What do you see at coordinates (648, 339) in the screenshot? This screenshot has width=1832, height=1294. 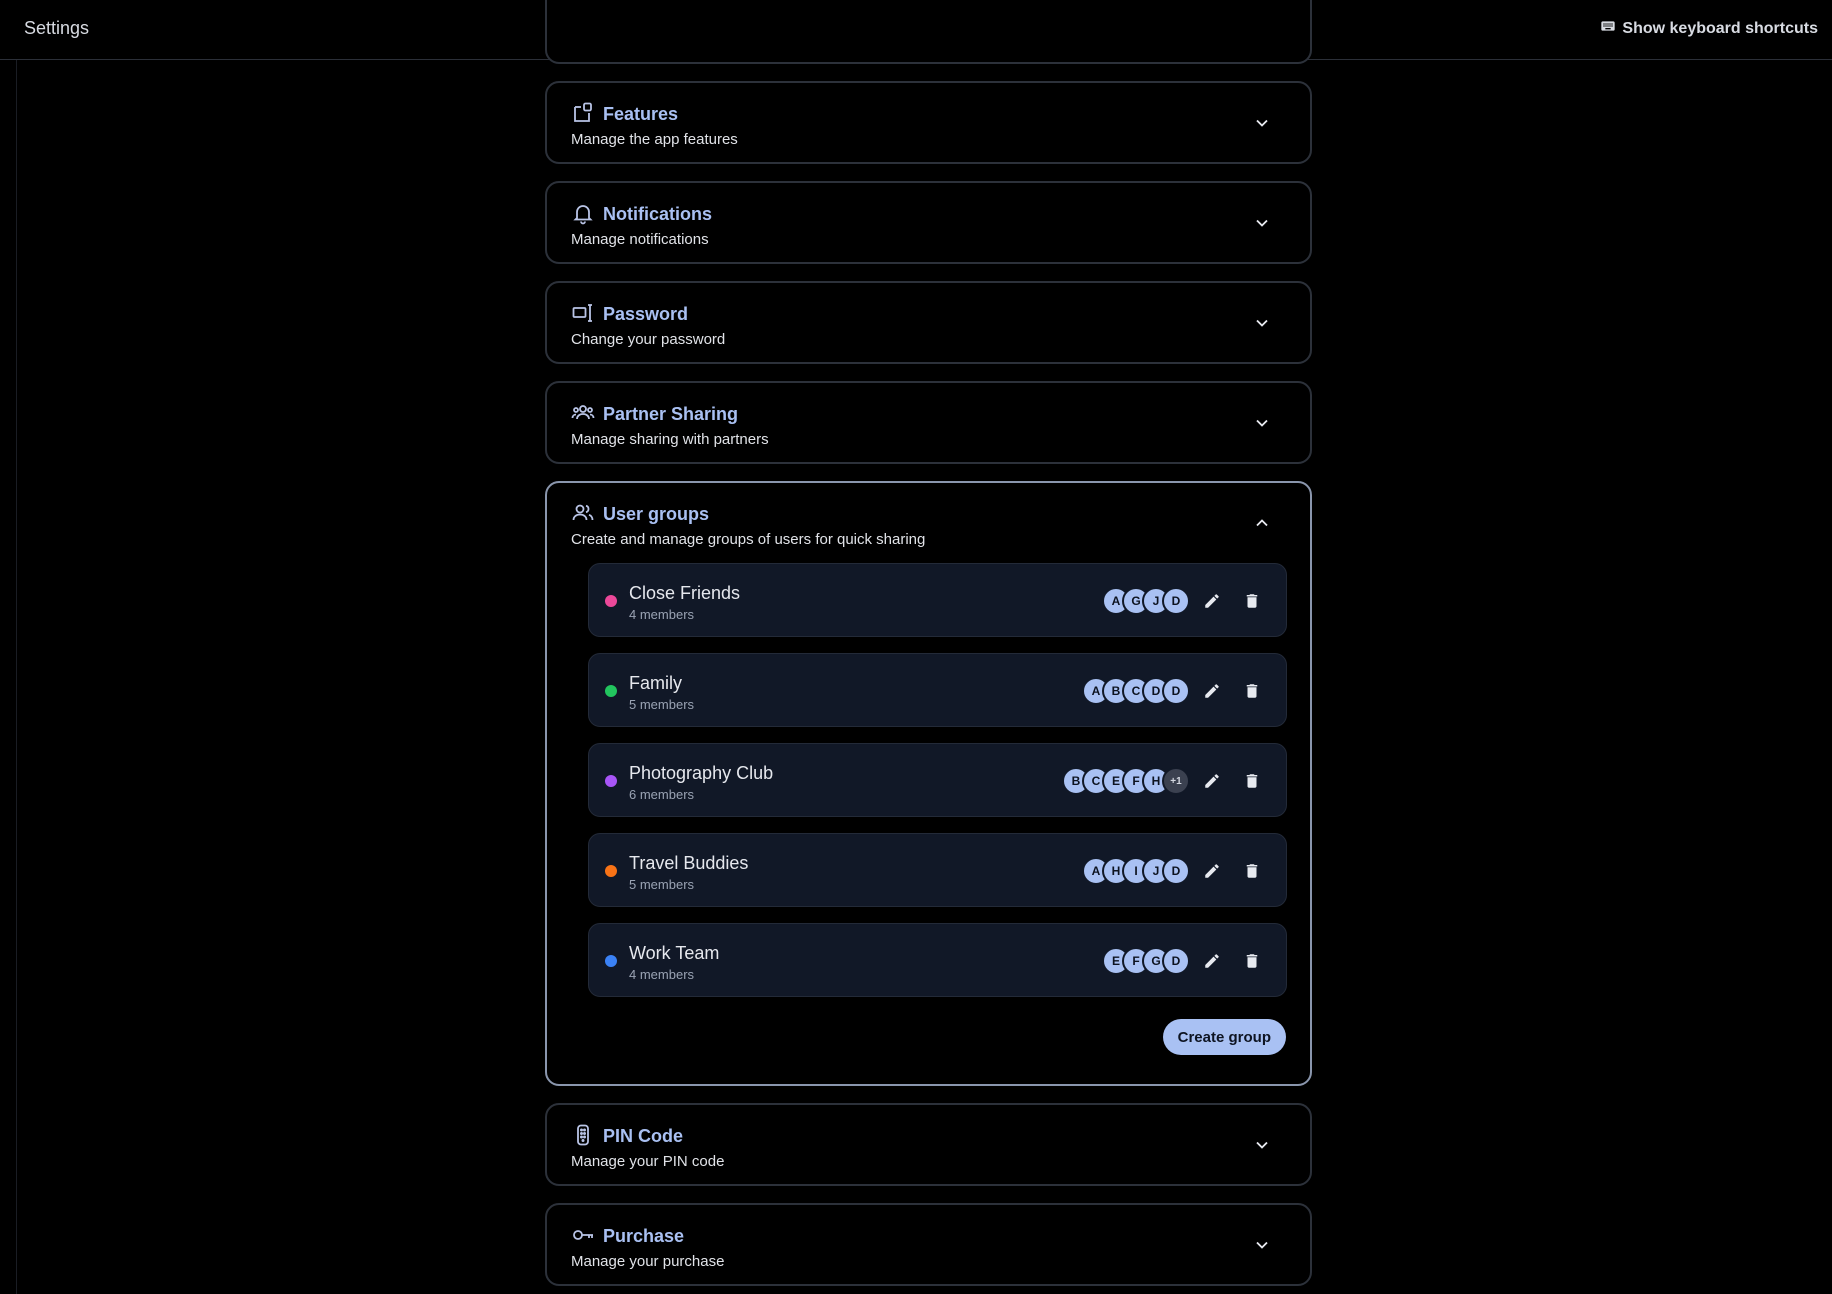 I see `password-subtitle: Change your password` at bounding box center [648, 339].